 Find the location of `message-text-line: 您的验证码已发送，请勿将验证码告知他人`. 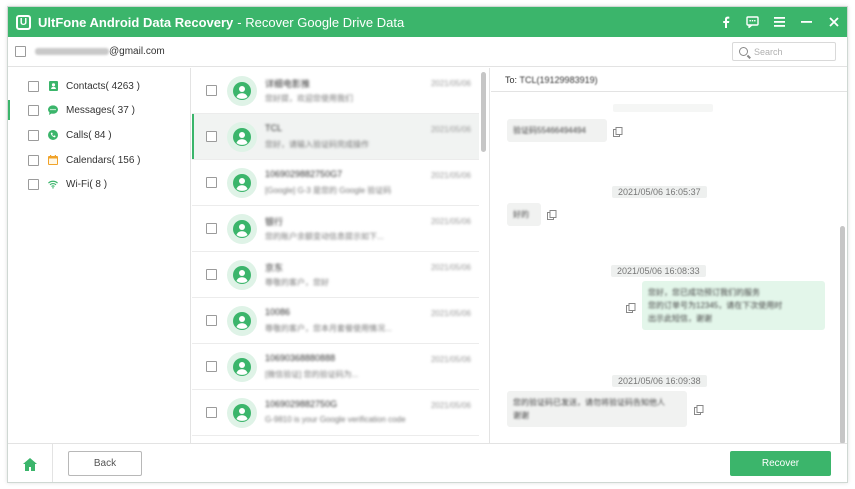

message-text-line: 您的验证码已发送，请勿将验证码告知他人 is located at coordinates (589, 402).